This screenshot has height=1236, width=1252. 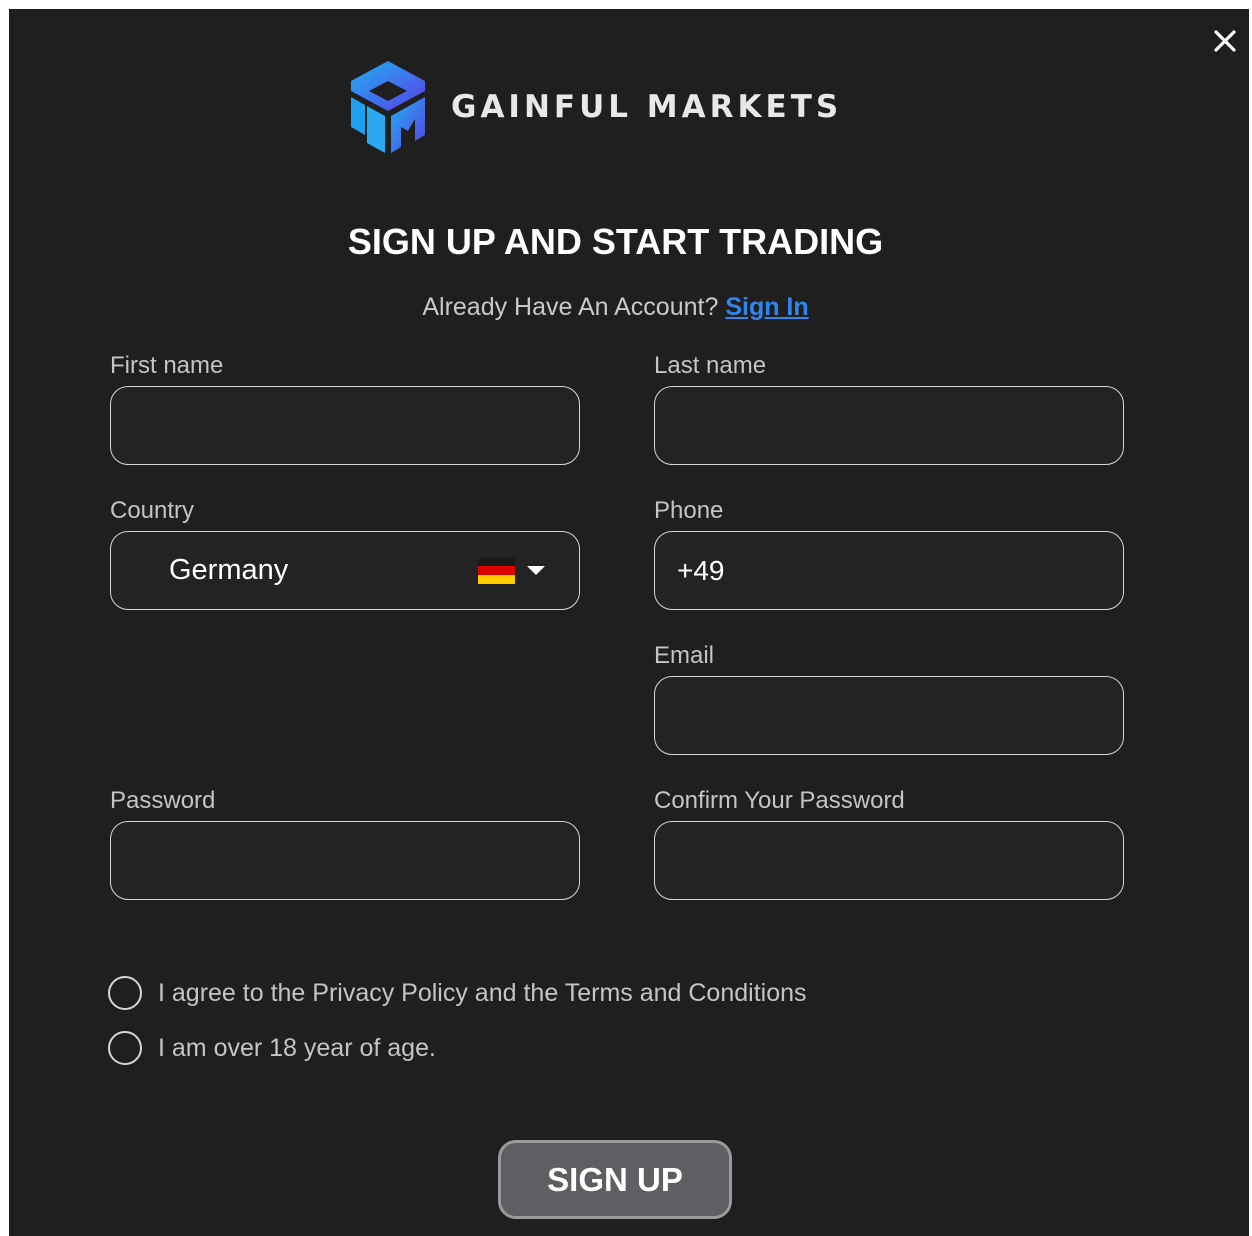 I want to click on email-field, so click(x=889, y=715).